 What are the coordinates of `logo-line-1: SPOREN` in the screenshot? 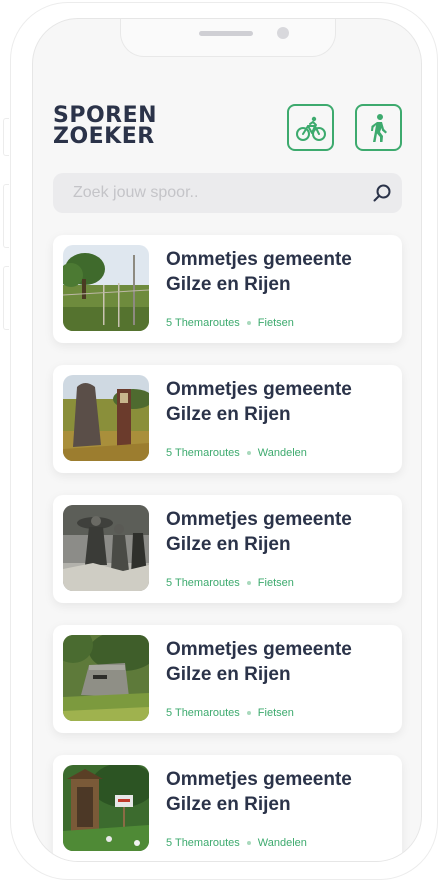 It's located at (105, 115).